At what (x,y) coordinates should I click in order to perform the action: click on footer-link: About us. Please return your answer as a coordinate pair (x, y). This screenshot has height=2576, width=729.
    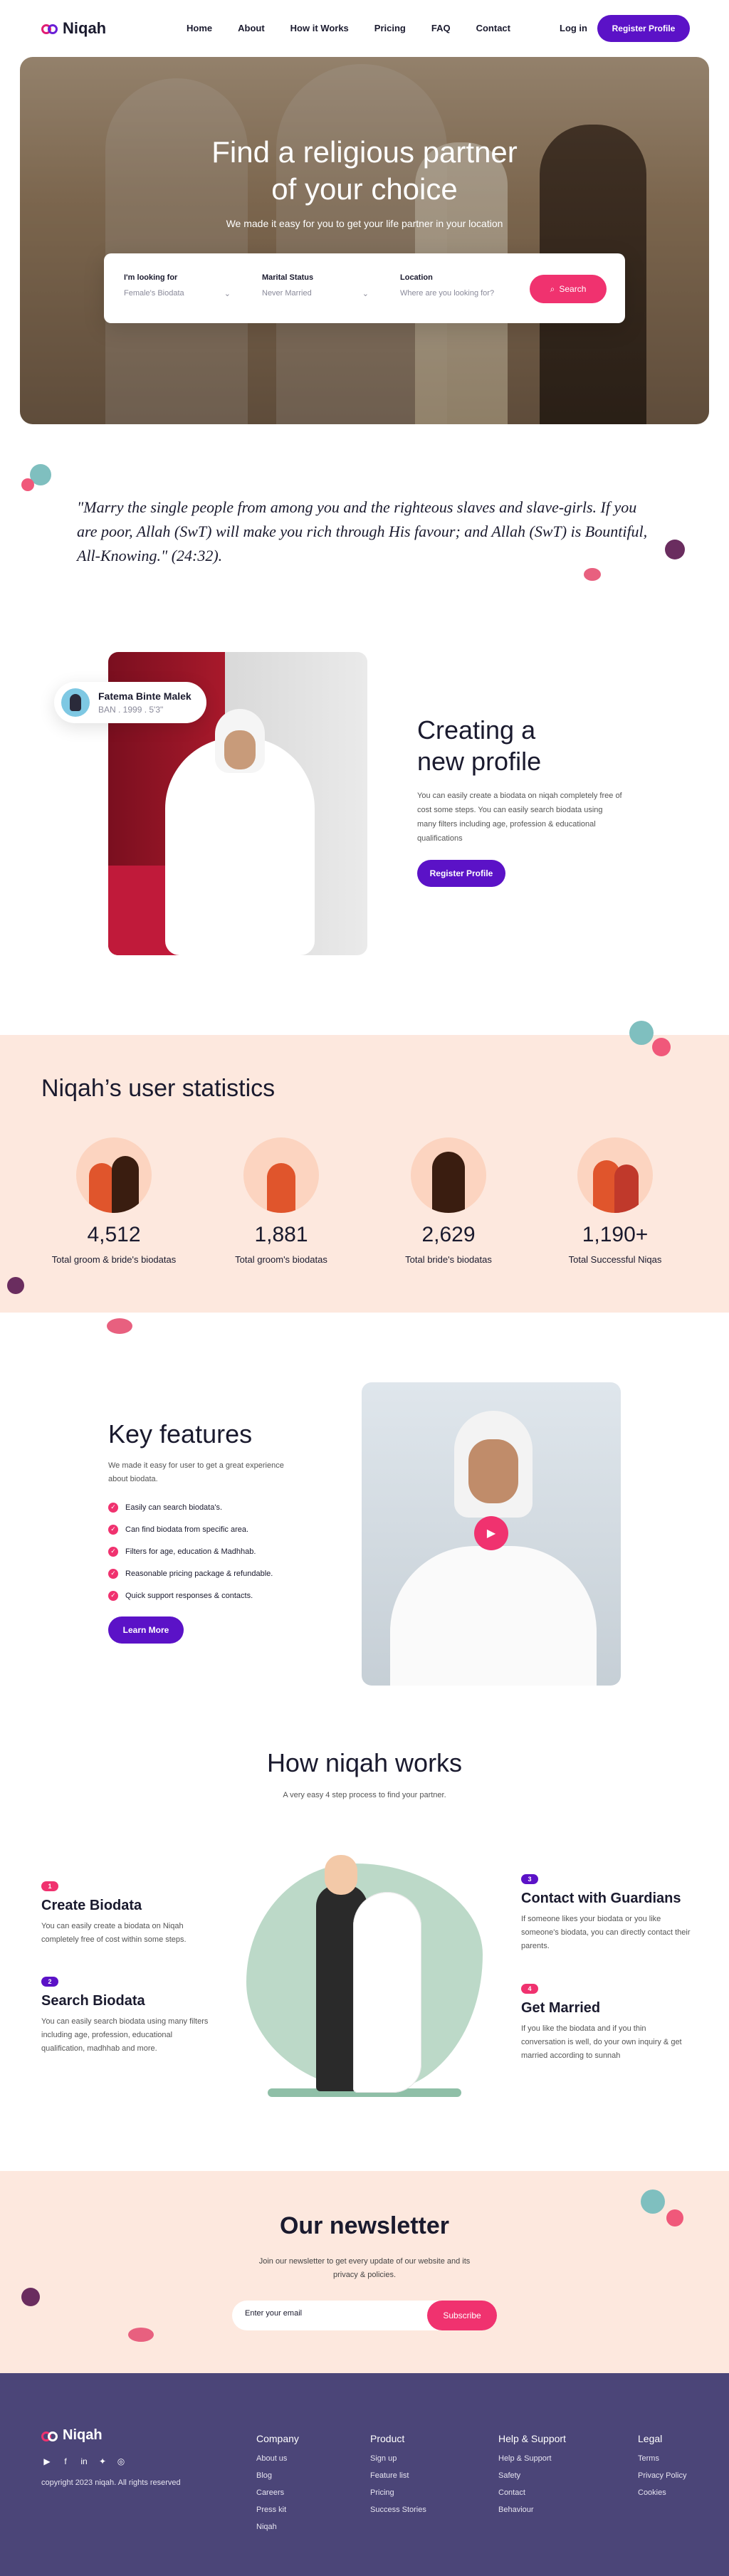
    Looking at the image, I should click on (277, 2458).